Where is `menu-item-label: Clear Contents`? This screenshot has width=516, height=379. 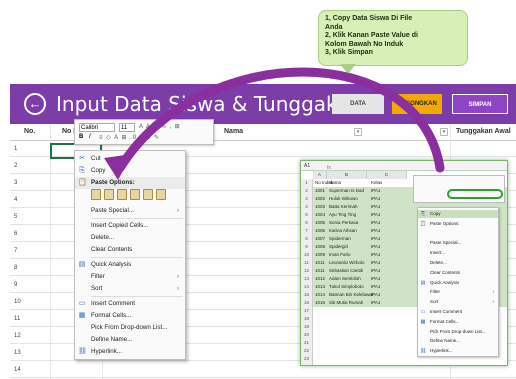 menu-item-label: Clear Contents is located at coordinates (112, 249).